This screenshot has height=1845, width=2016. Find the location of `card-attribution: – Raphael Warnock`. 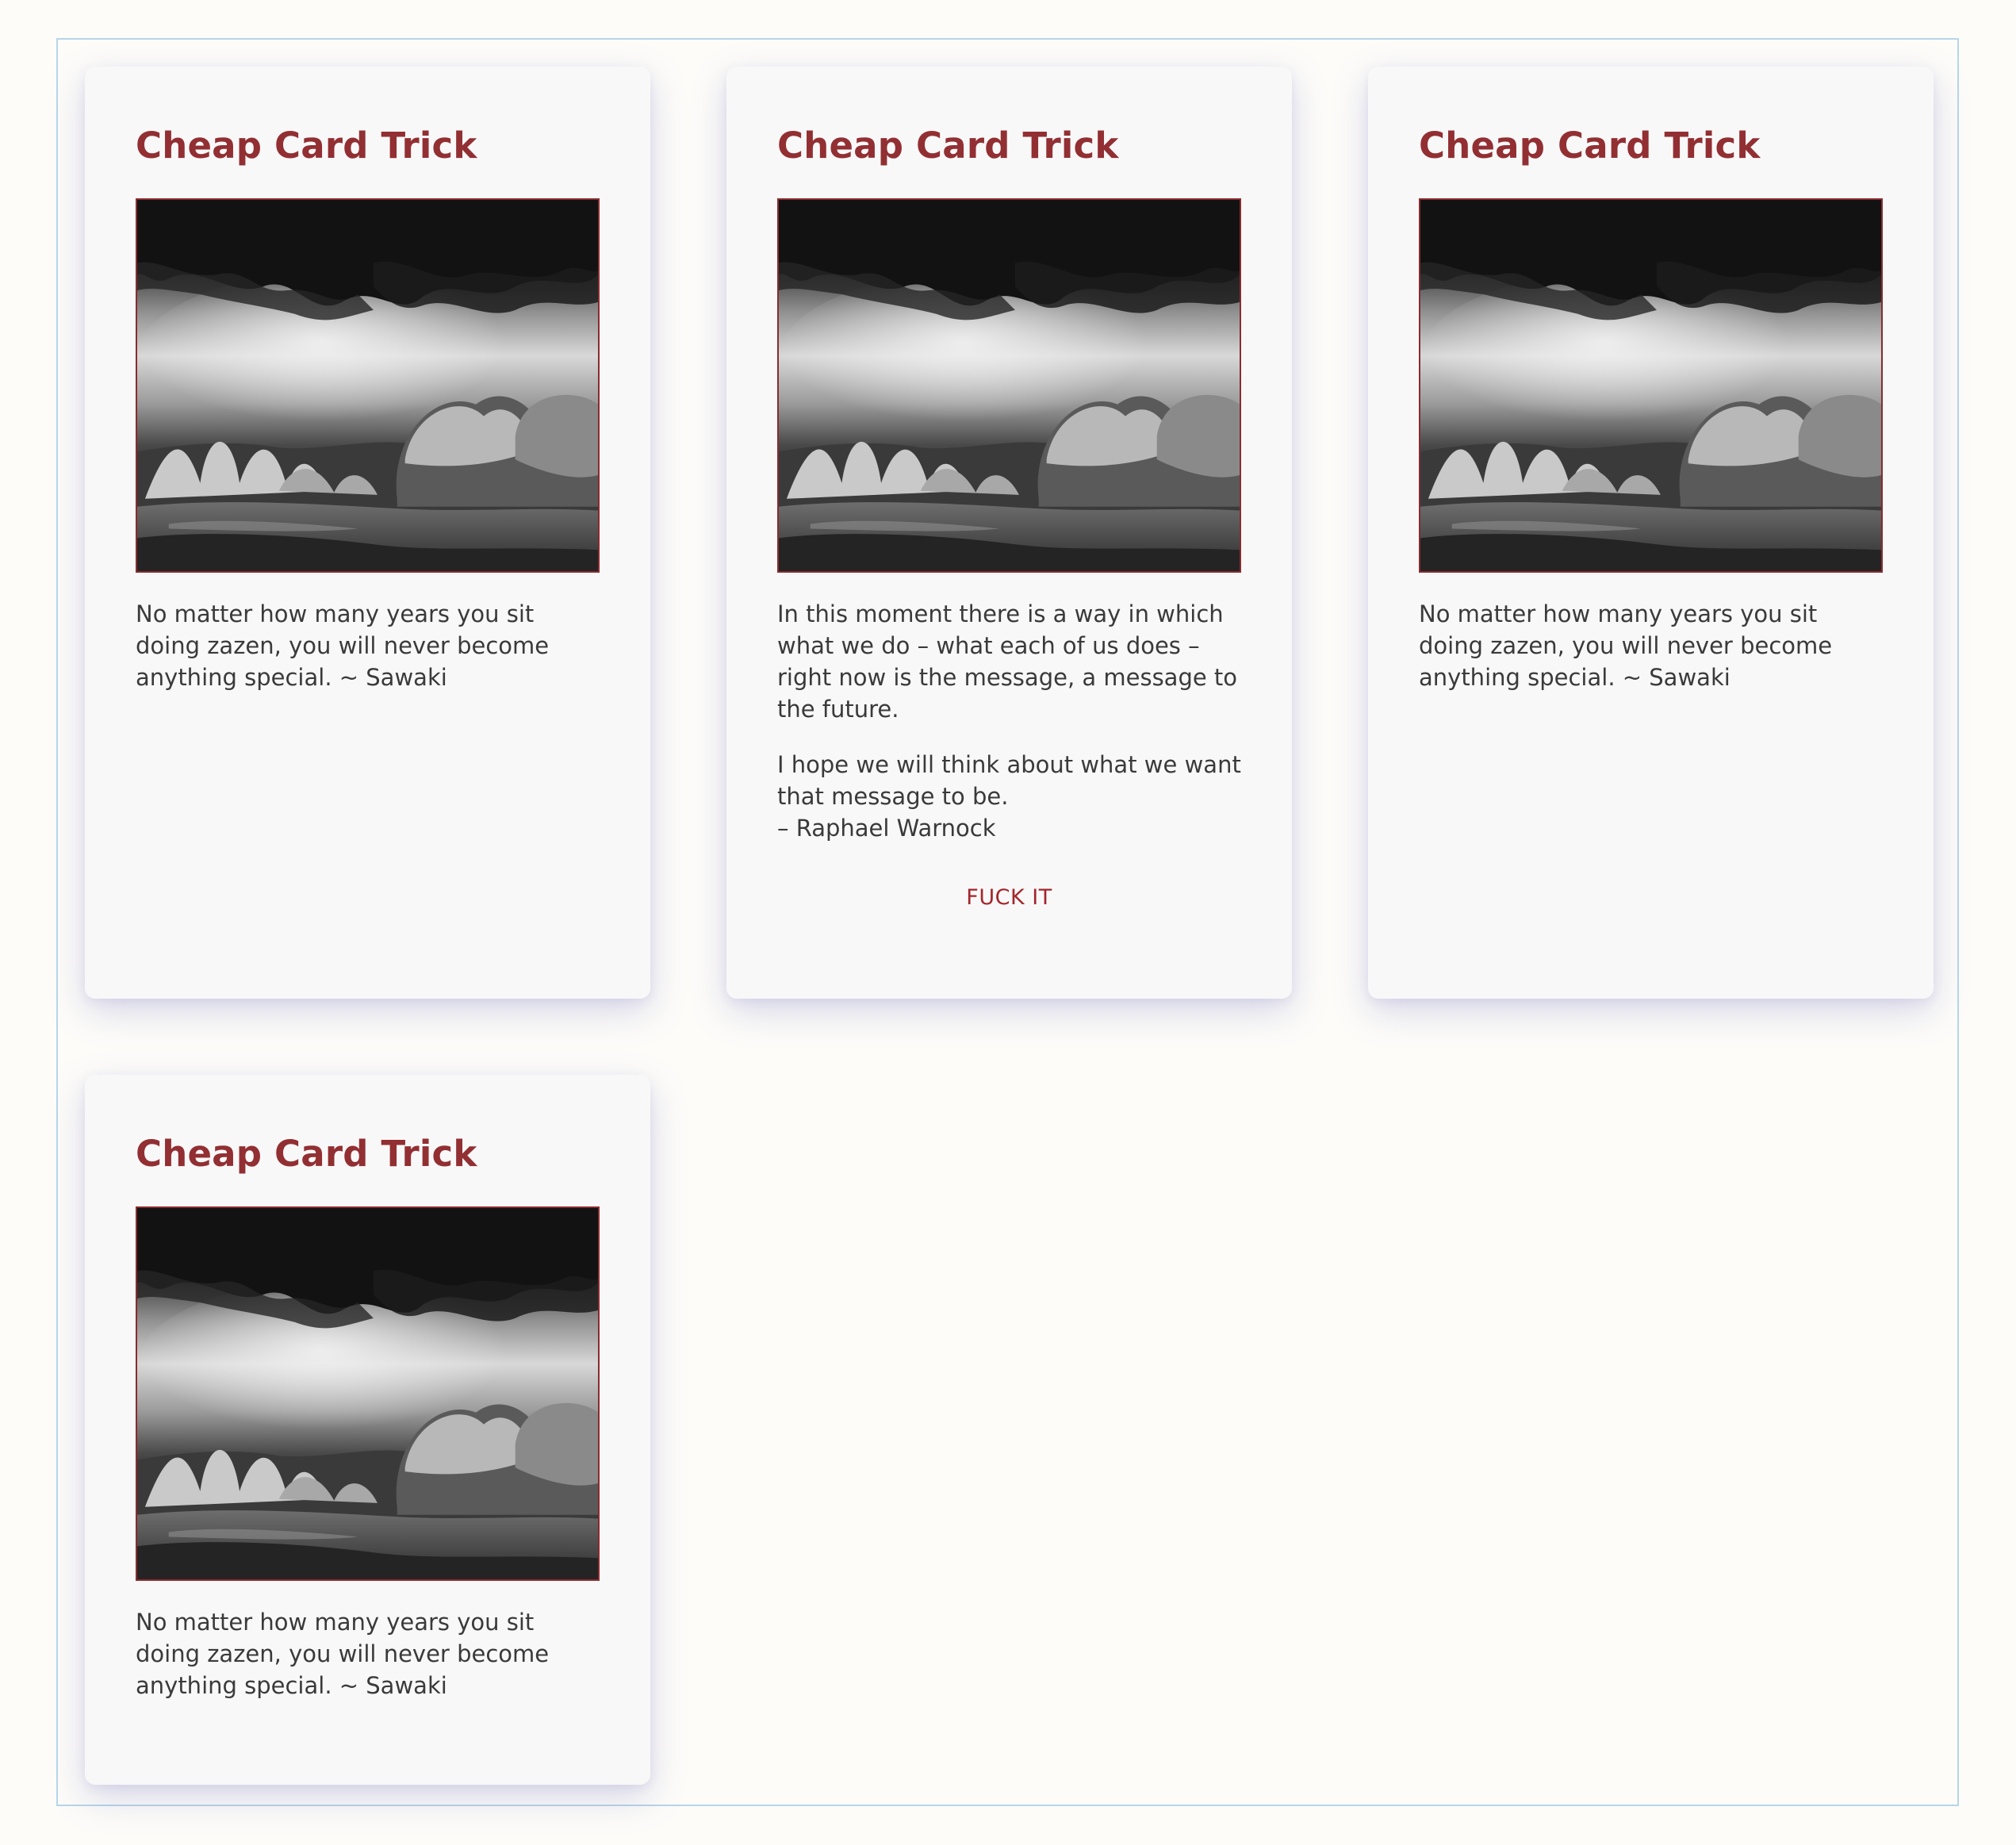

card-attribution: – Raphael Warnock is located at coordinates (886, 829).